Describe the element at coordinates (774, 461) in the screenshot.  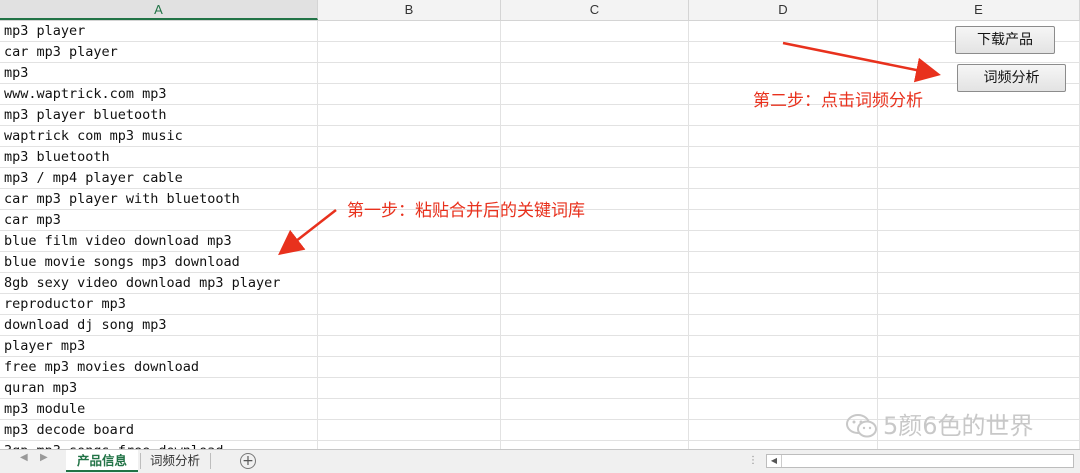
I see `scroll-left-icon: ◀` at that location.